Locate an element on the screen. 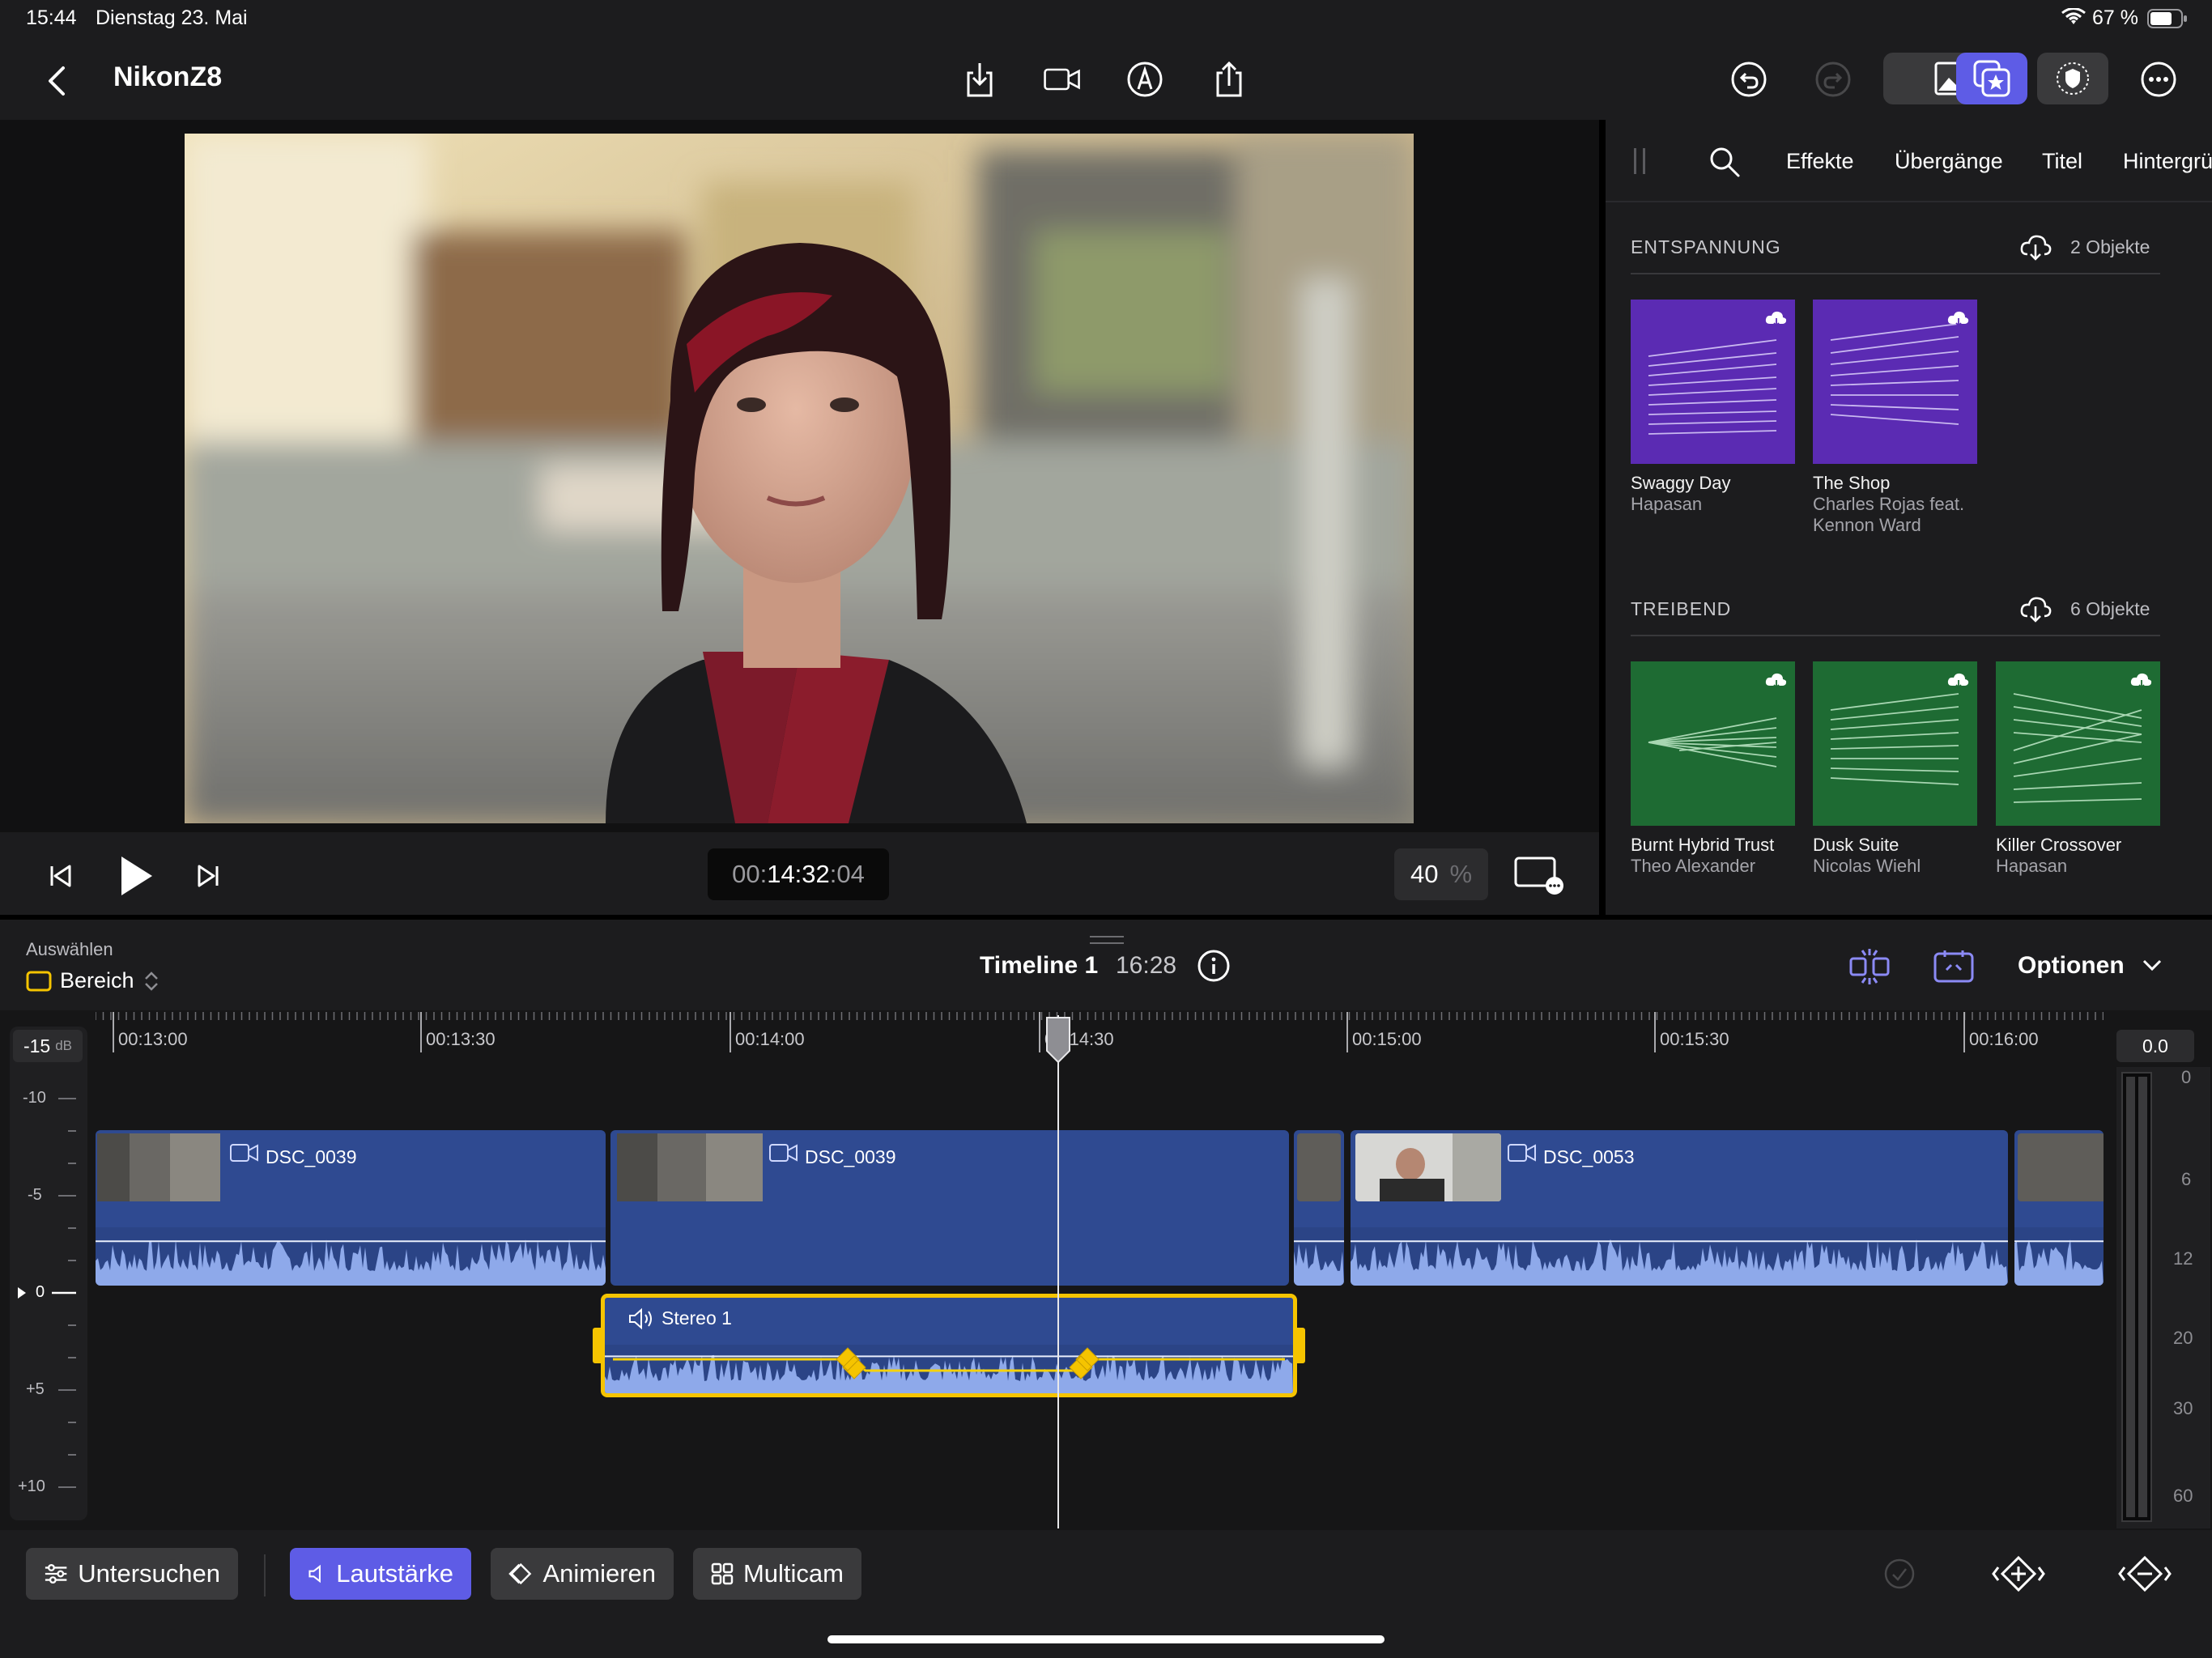  clip-thumbnail is located at coordinates (159, 1167).